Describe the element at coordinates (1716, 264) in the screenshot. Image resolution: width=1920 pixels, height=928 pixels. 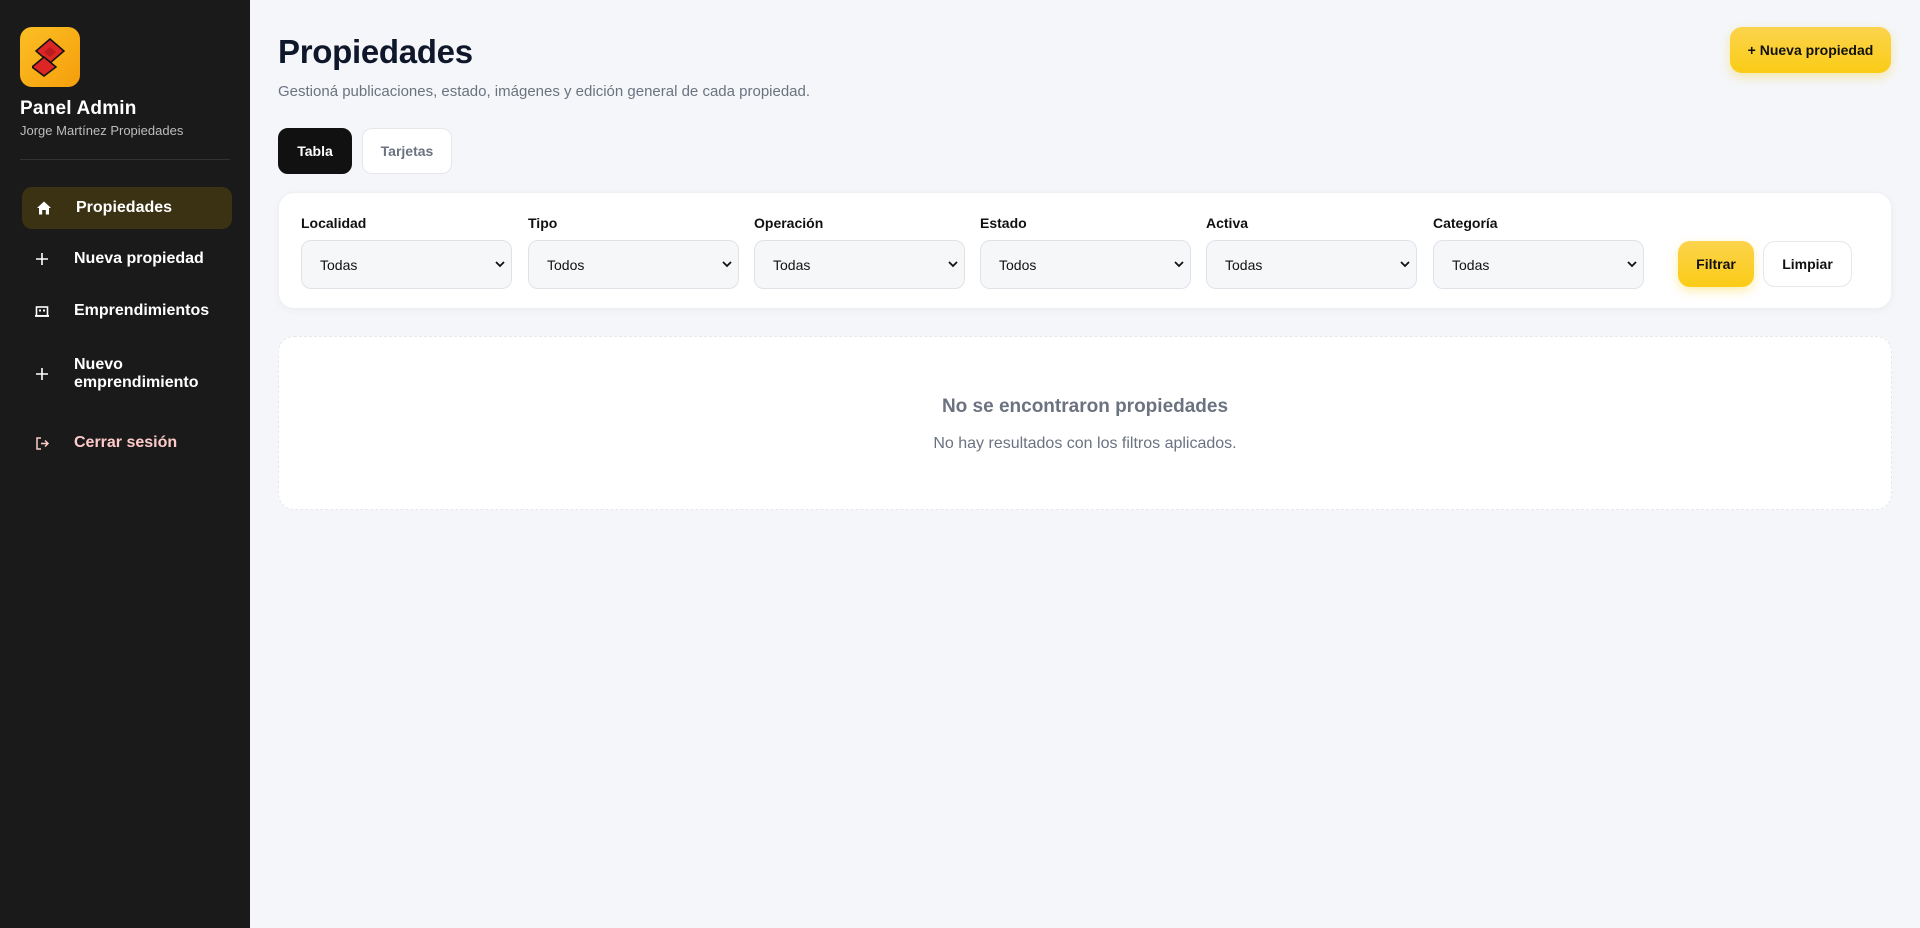
I see `filter-button: Filtrar` at that location.